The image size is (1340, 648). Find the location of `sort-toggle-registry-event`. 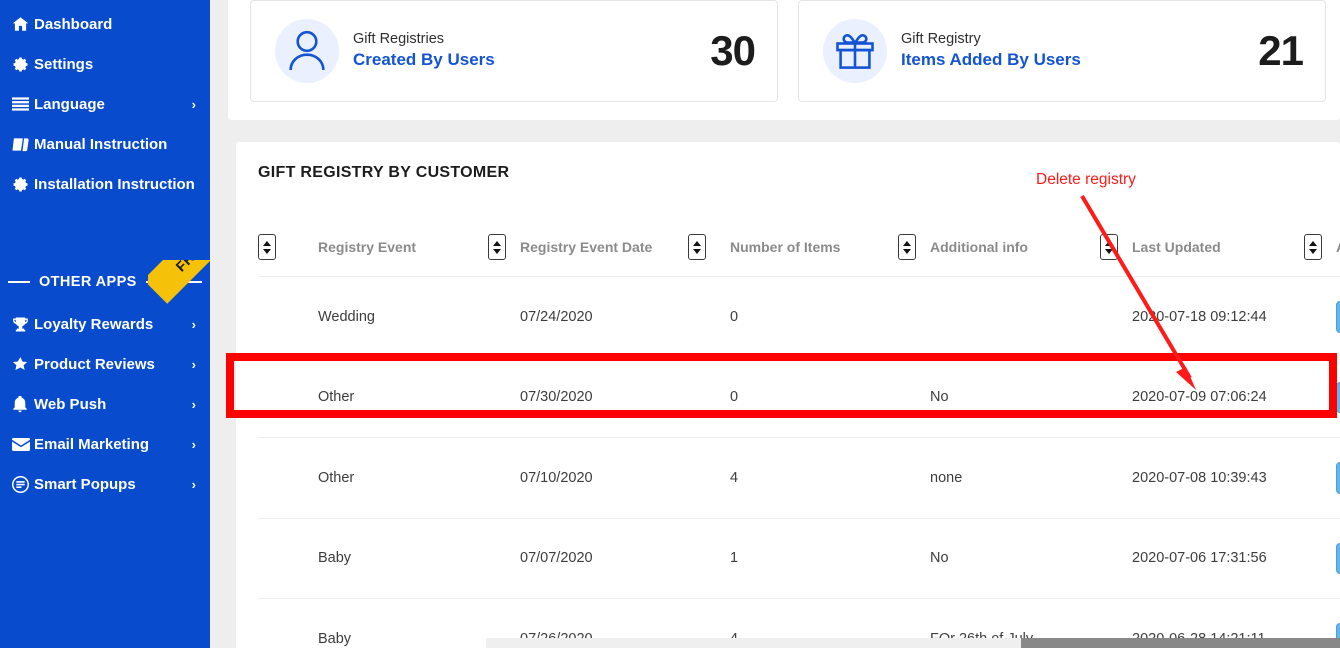

sort-toggle-registry-event is located at coordinates (267, 247).